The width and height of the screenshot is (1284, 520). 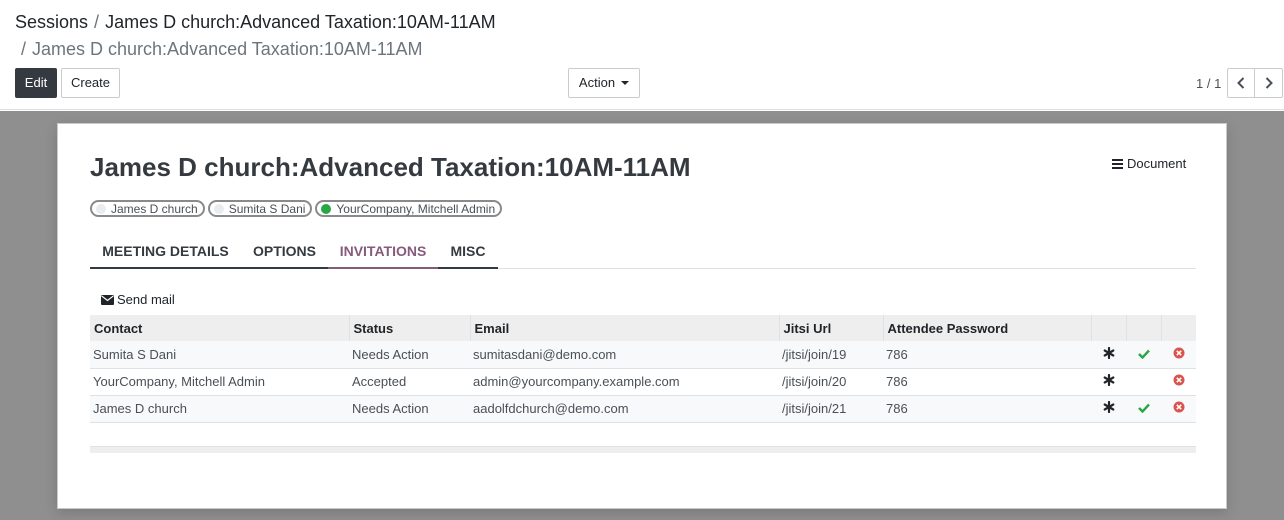 I want to click on tab-invitations: INVITATIONS, so click(x=383, y=250).